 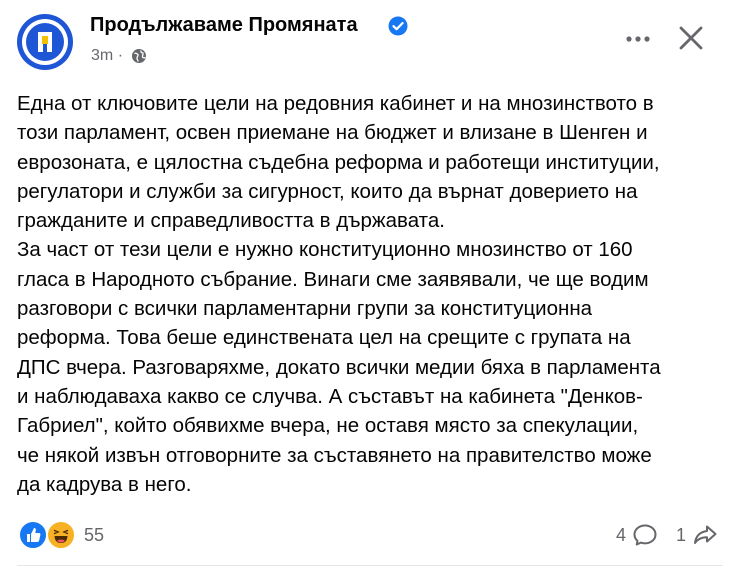 I want to click on avatar-logo, so click(x=45, y=42).